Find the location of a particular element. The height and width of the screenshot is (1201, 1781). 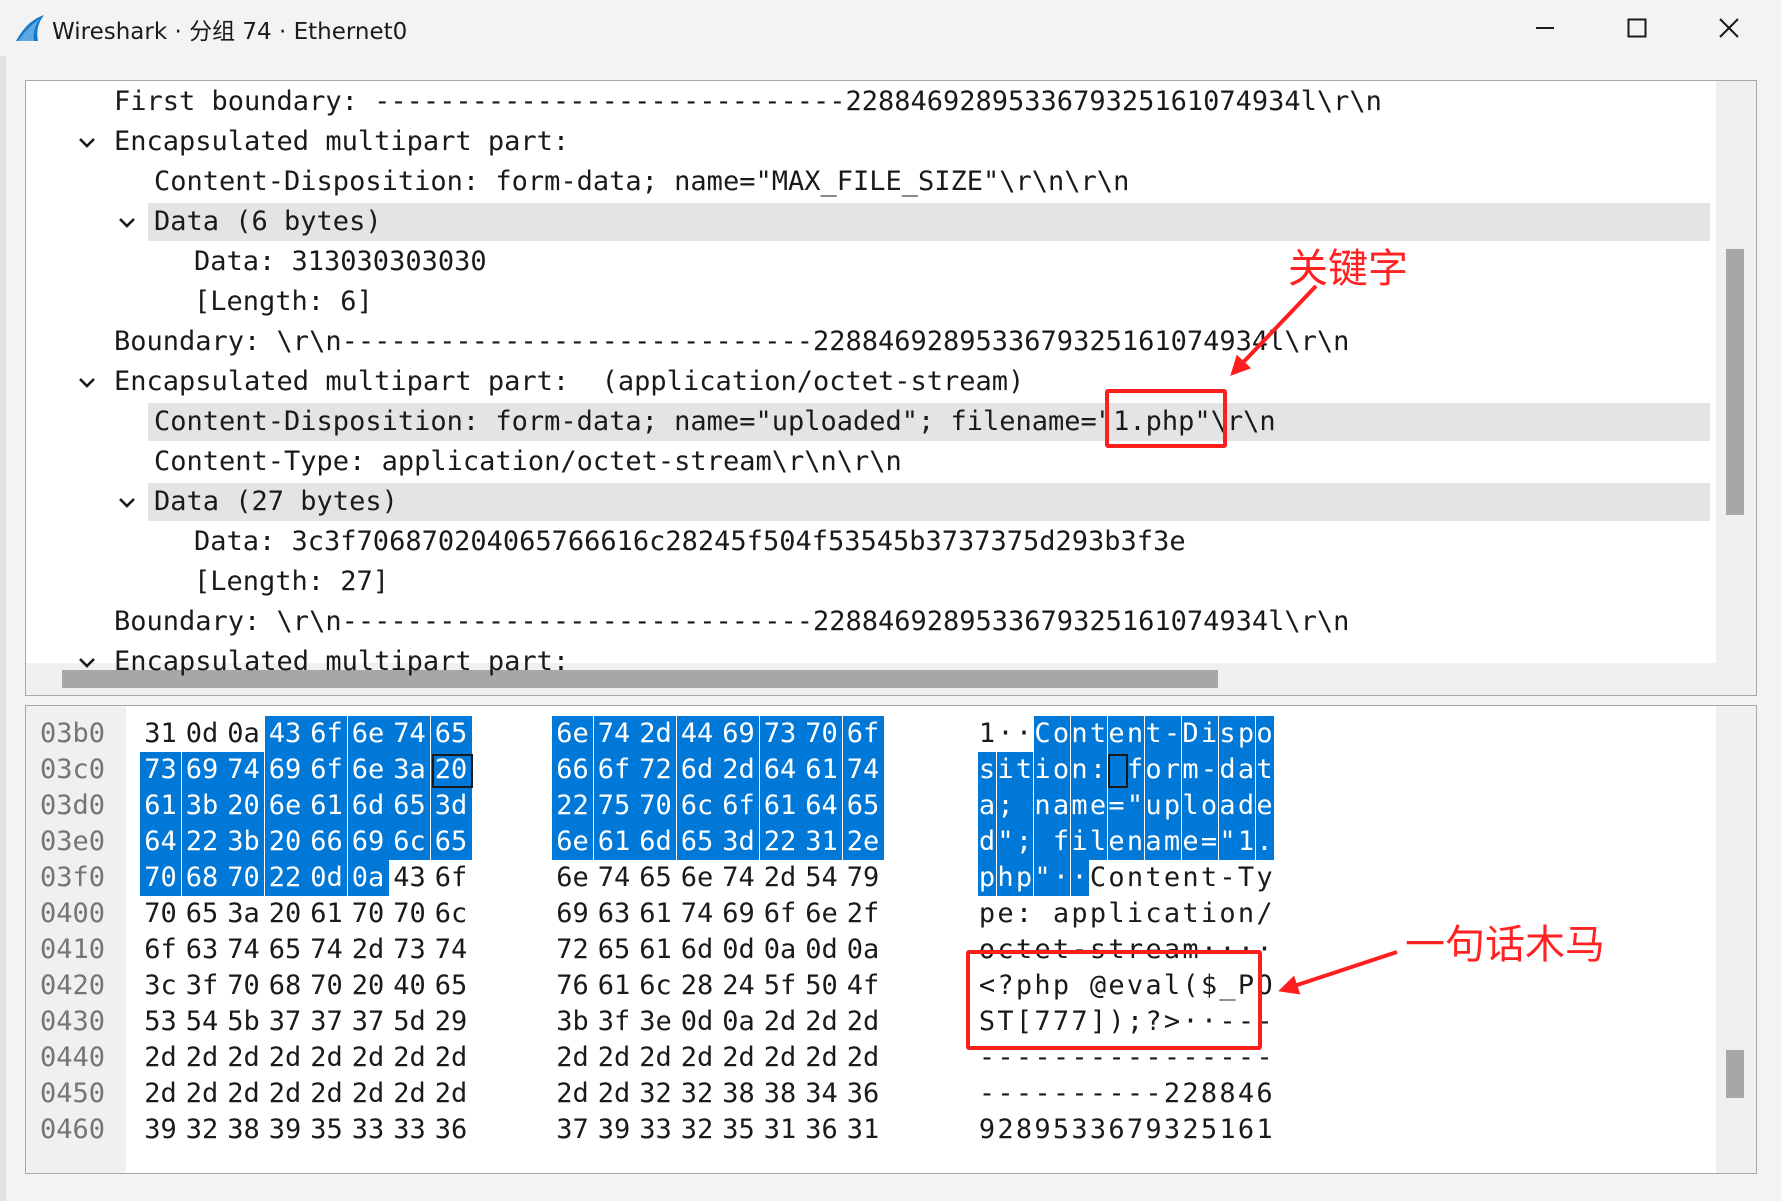

hex-byte: 40 is located at coordinates (409, 986).